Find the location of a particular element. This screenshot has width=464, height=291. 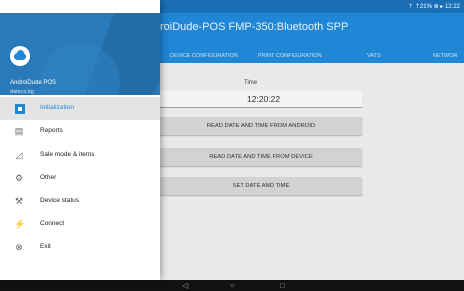

wrench-icon: ⚒ is located at coordinates (19, 201).